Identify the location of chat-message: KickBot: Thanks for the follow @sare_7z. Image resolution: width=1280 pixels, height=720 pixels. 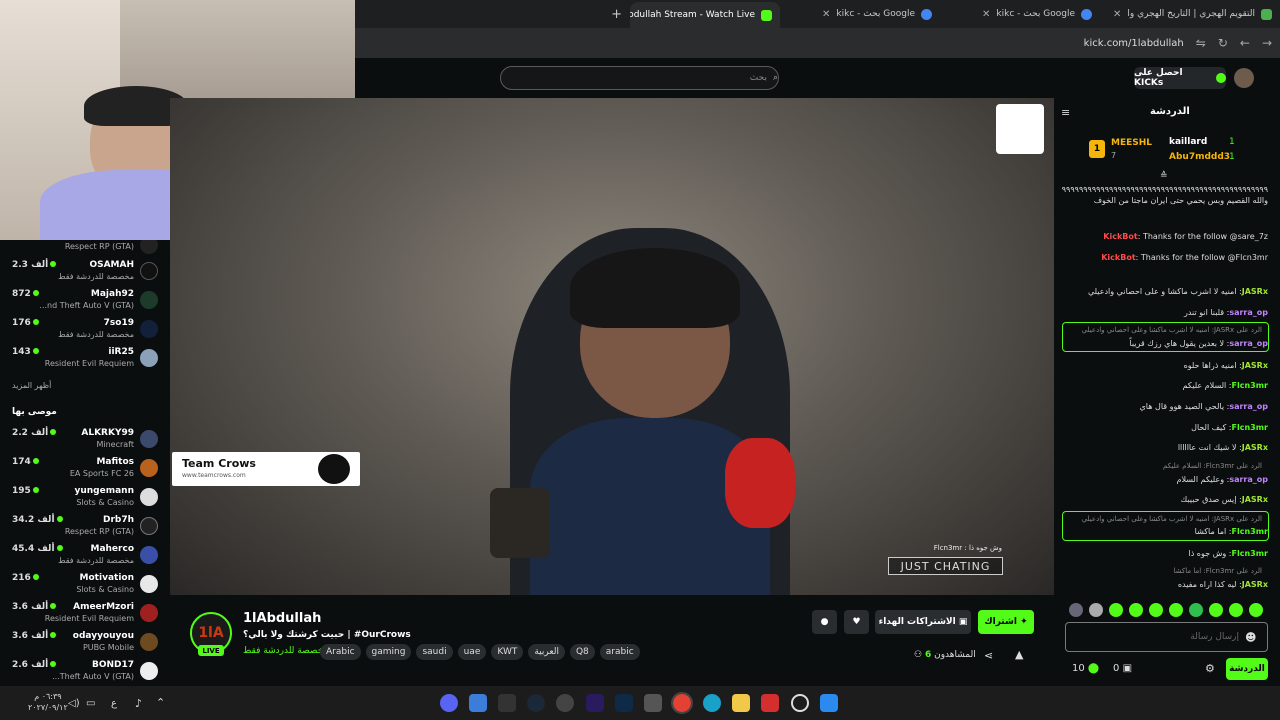
(1185, 236).